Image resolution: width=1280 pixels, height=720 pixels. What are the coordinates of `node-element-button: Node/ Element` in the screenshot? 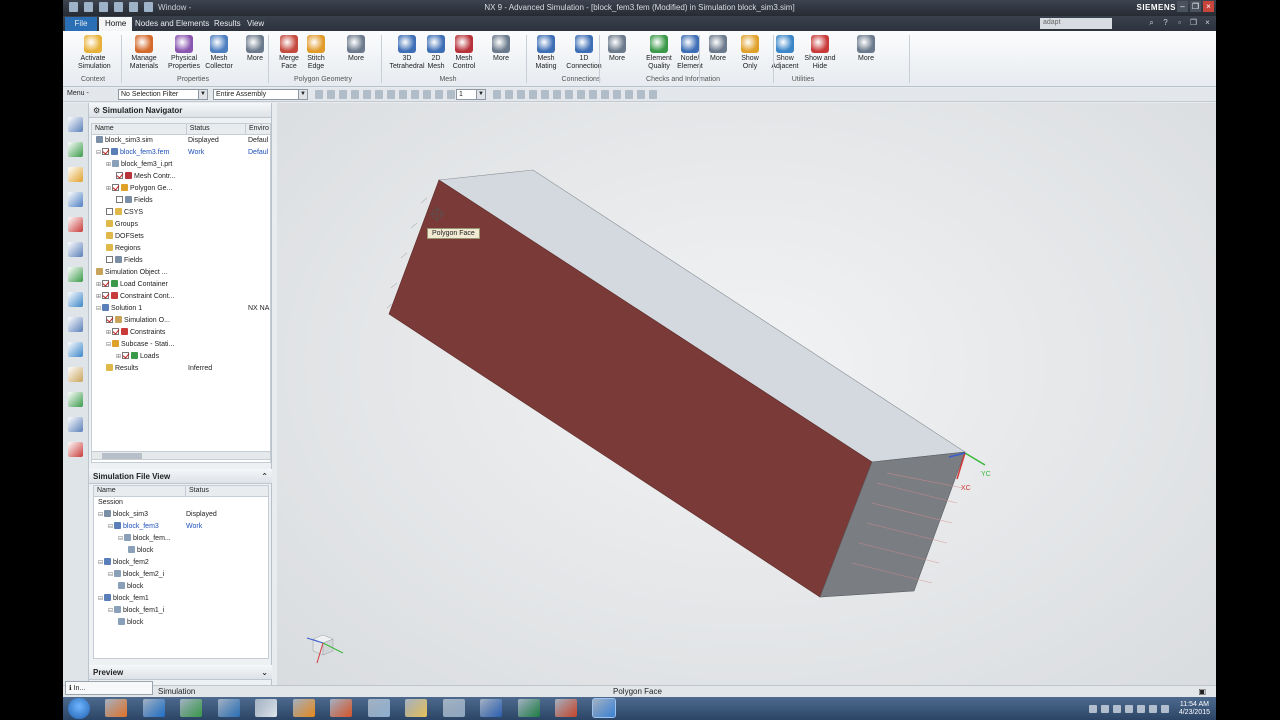 It's located at (690, 53).